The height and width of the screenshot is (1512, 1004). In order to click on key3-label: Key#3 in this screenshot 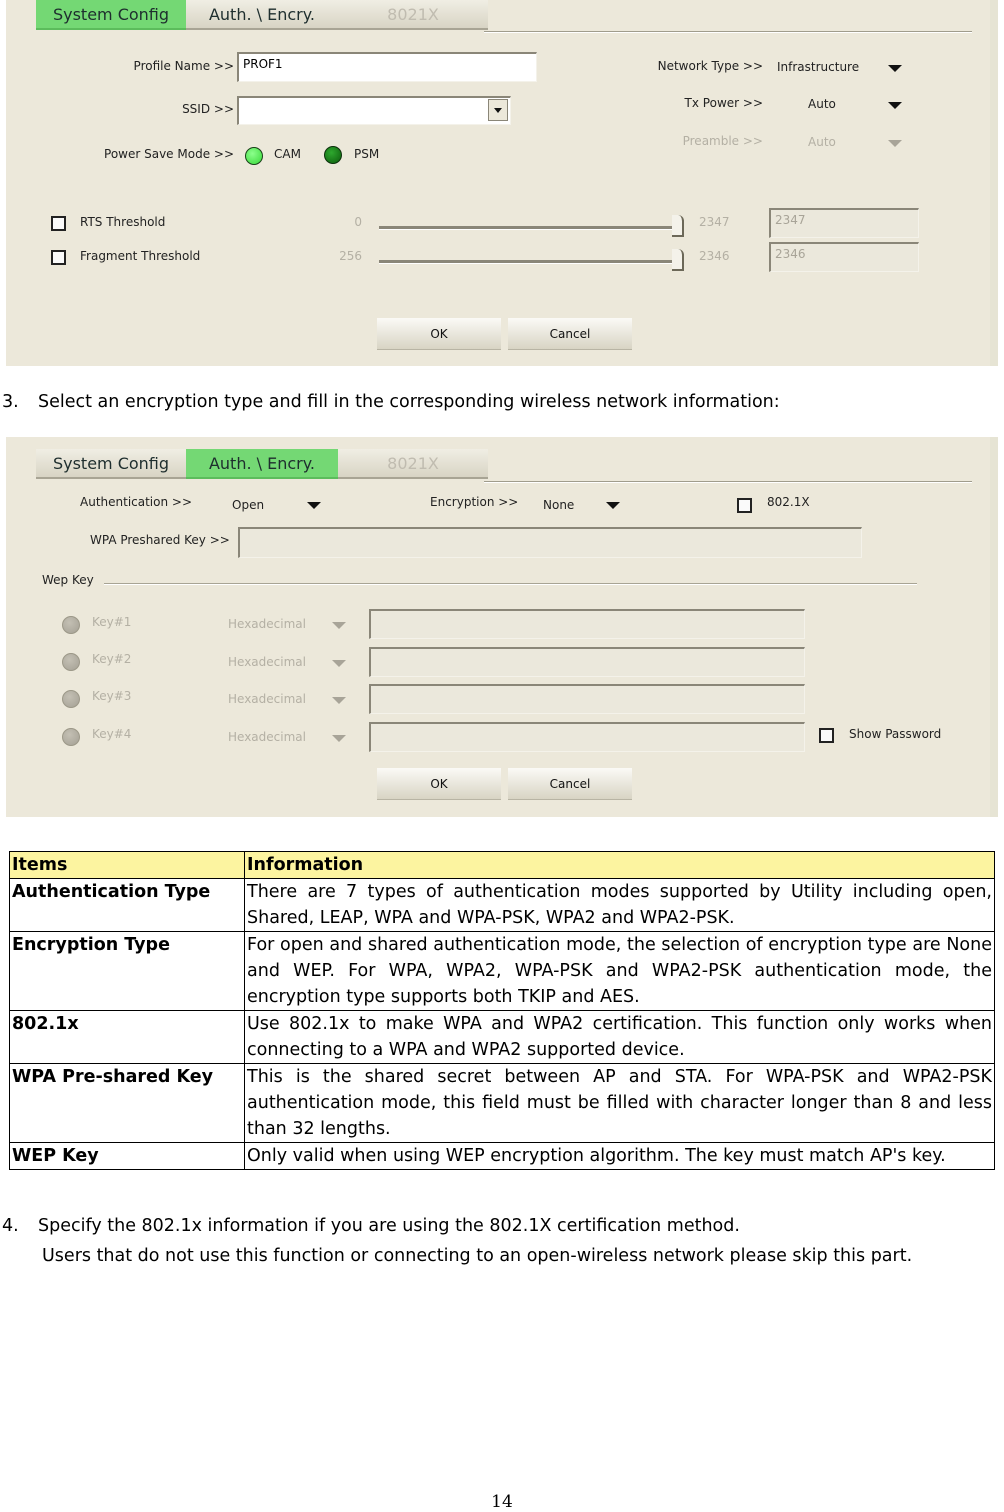, I will do `click(112, 696)`.